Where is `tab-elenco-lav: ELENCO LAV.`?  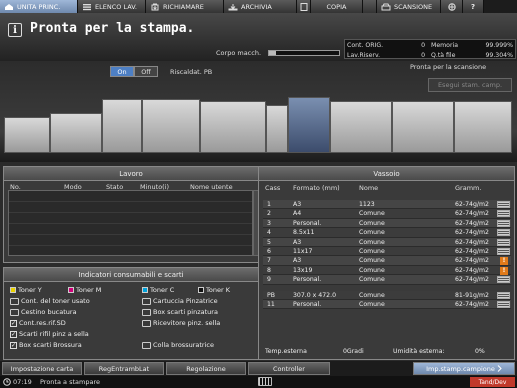 tab-elenco-lav: ELENCO LAV. is located at coordinates (112, 6).